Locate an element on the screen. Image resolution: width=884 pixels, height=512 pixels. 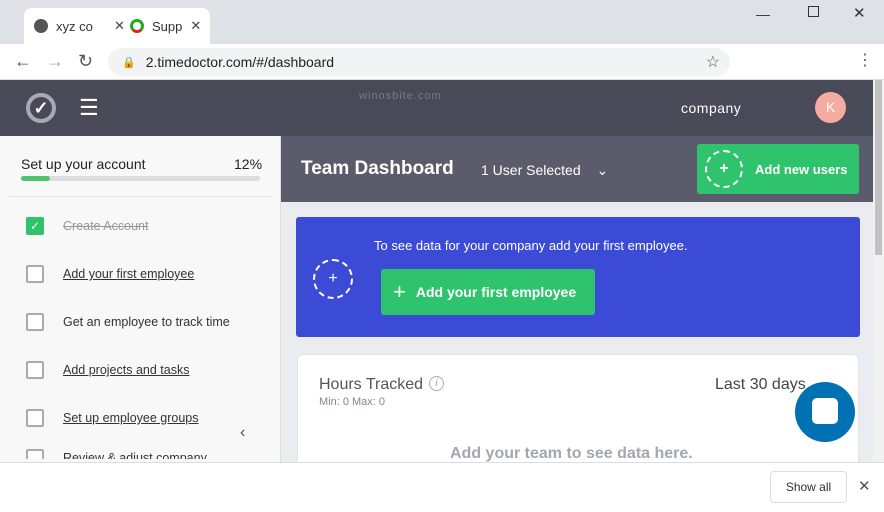
hamburger-icon: ☰ is located at coordinates (89, 108).